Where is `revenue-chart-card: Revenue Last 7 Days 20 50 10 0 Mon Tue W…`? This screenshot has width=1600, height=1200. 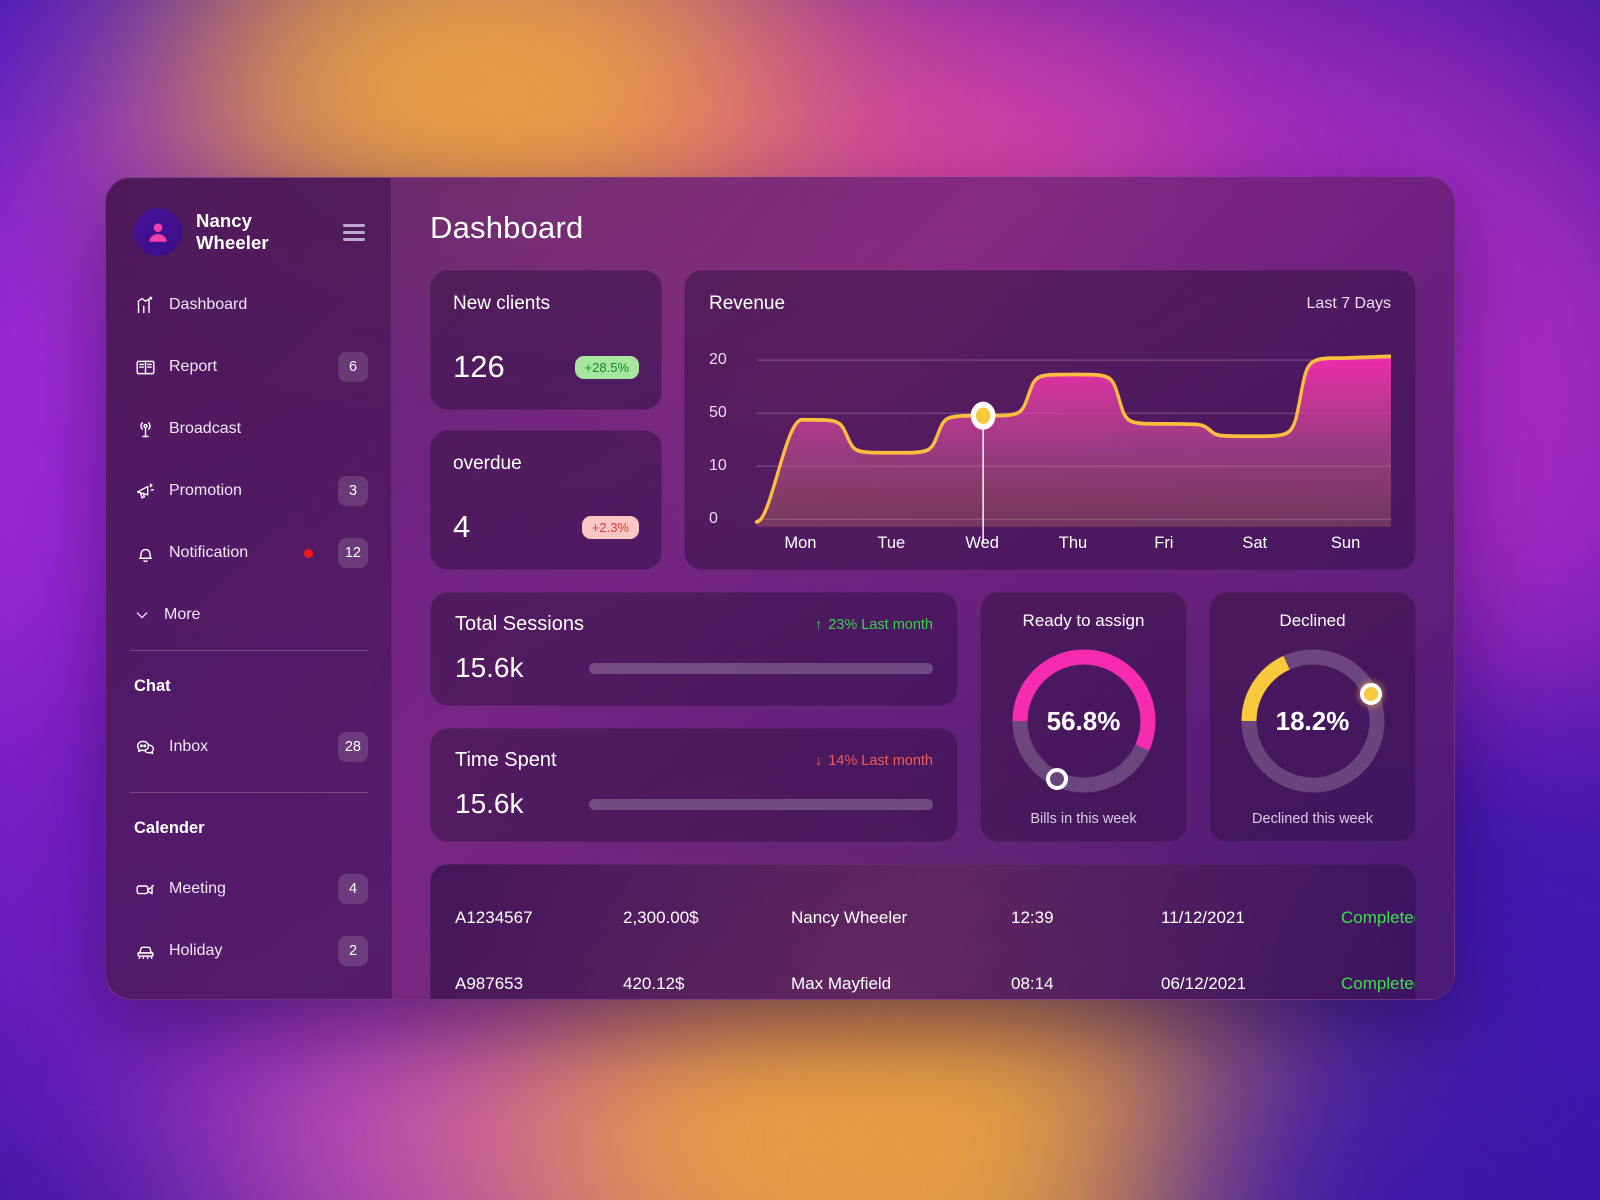
revenue-chart-card: Revenue Last 7 Days 20 50 10 0 Mon Tue W… is located at coordinates (1050, 420).